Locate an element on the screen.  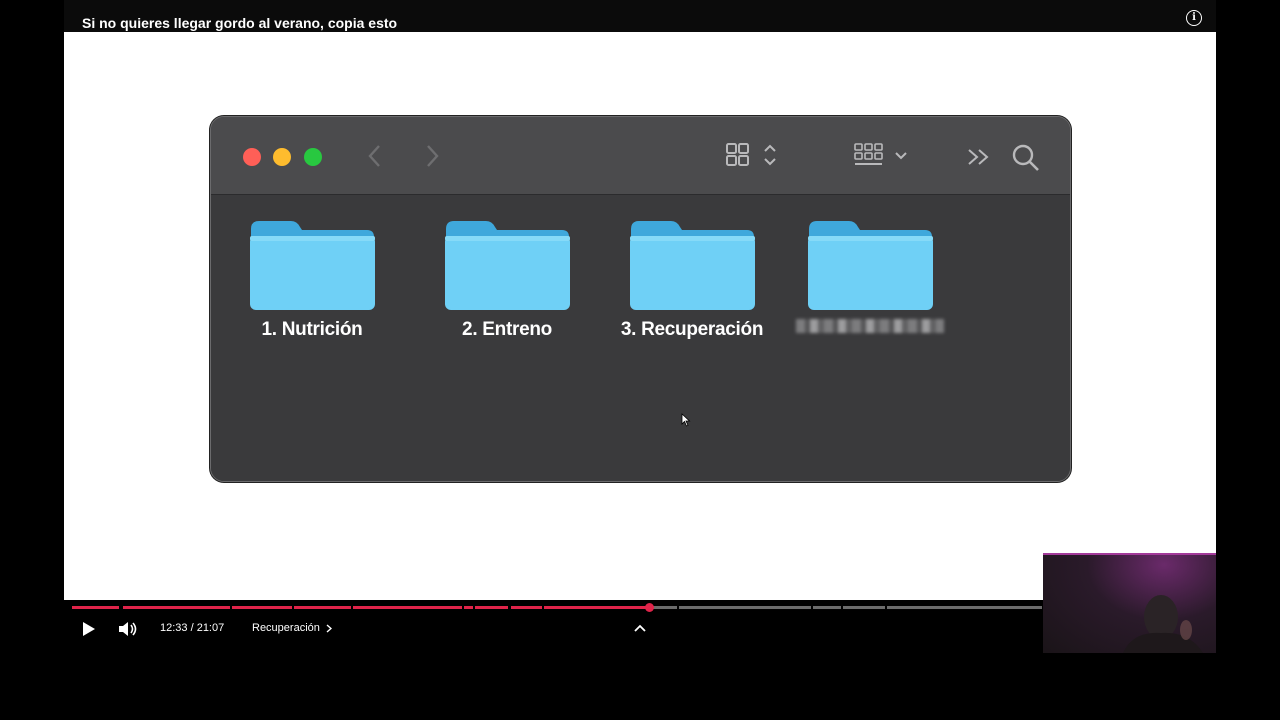
search-icon is located at coordinates (1025, 157).